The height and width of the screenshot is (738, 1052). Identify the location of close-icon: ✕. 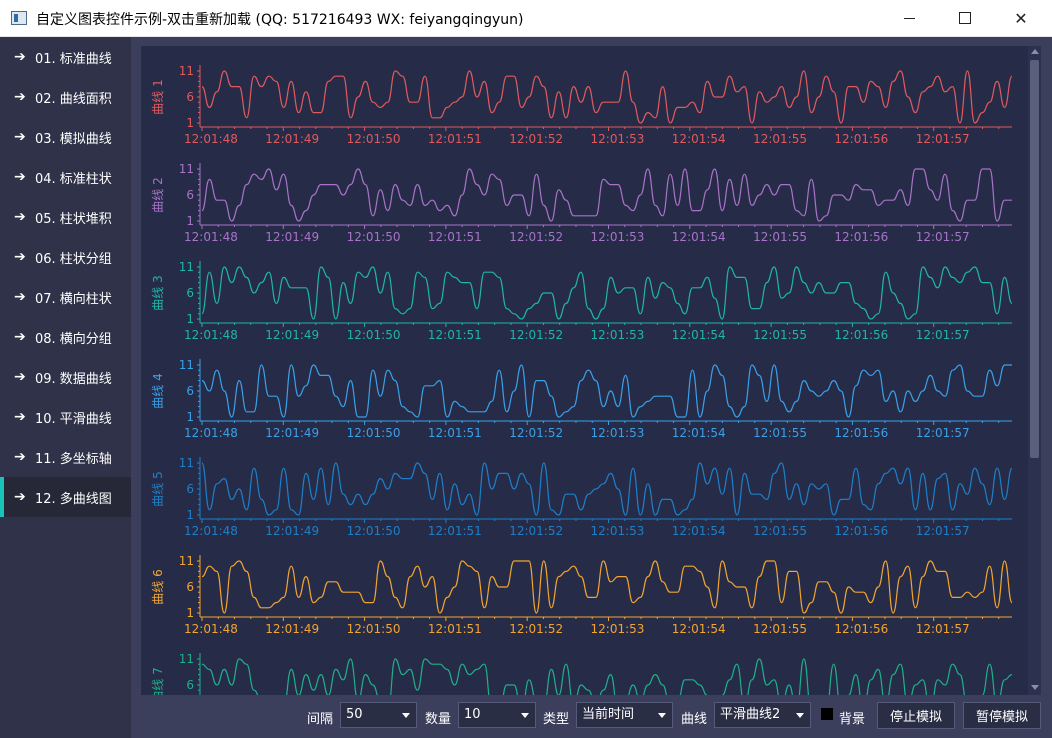
(1021, 18).